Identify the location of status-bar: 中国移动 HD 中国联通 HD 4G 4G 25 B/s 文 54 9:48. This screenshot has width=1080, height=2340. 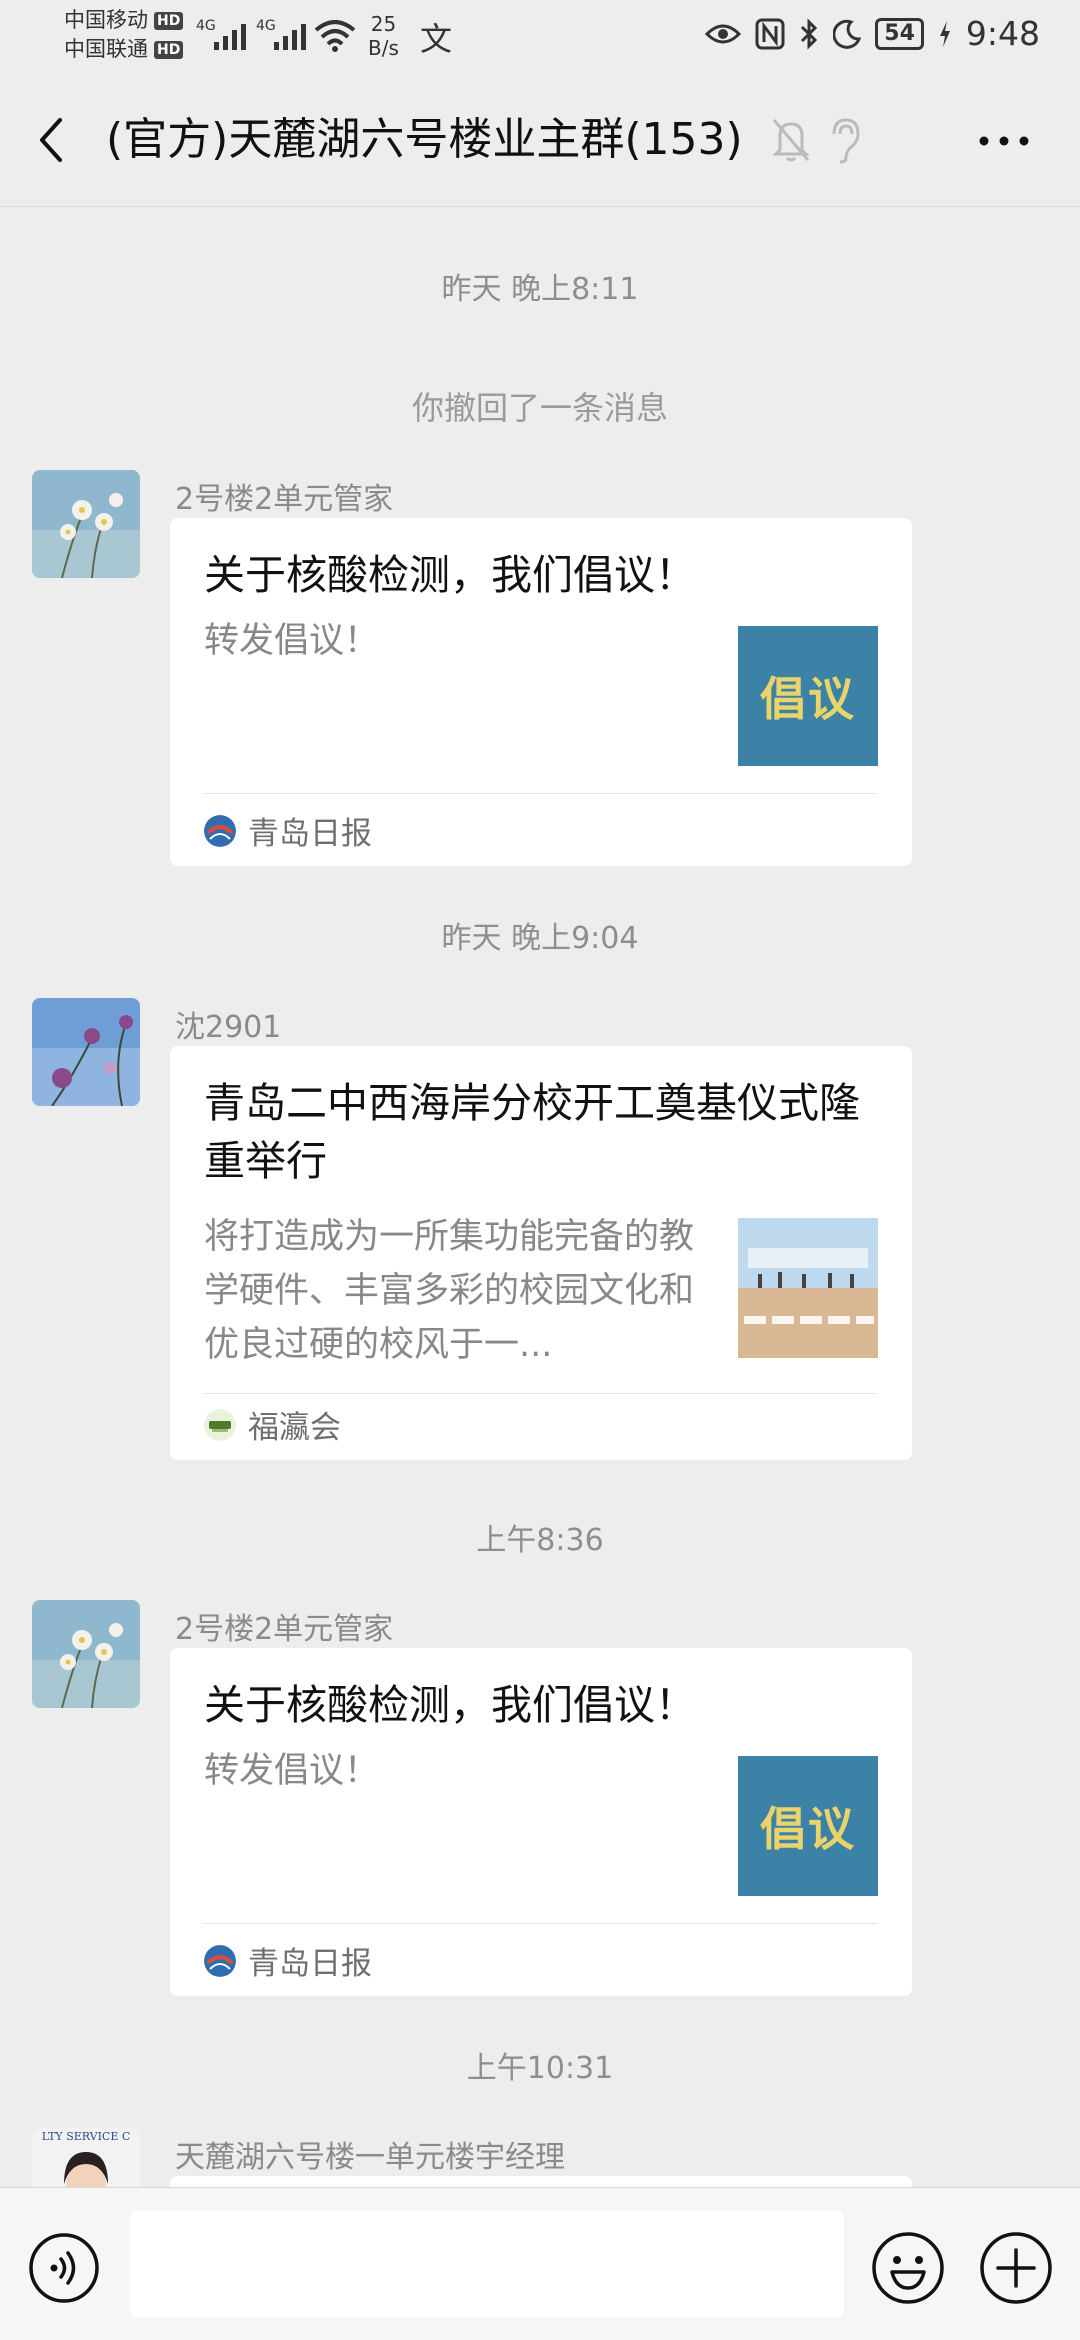
(540, 36).